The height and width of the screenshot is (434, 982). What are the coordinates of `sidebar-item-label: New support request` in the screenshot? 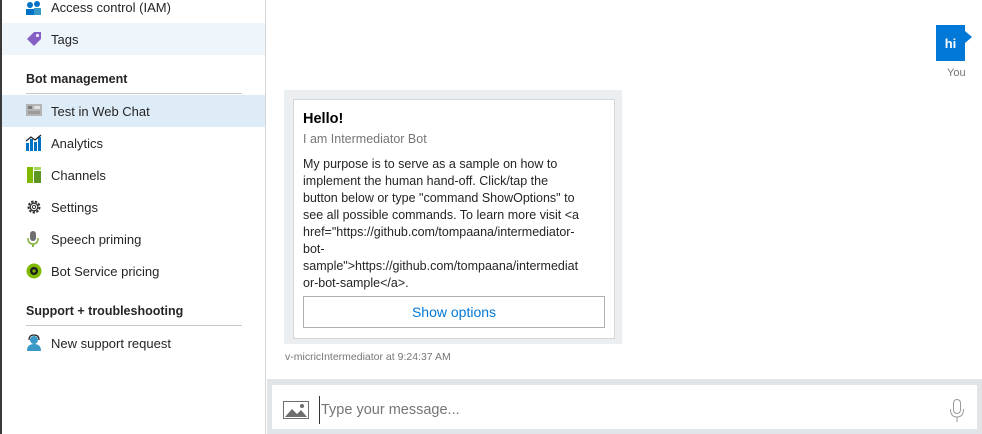 It's located at (111, 343).